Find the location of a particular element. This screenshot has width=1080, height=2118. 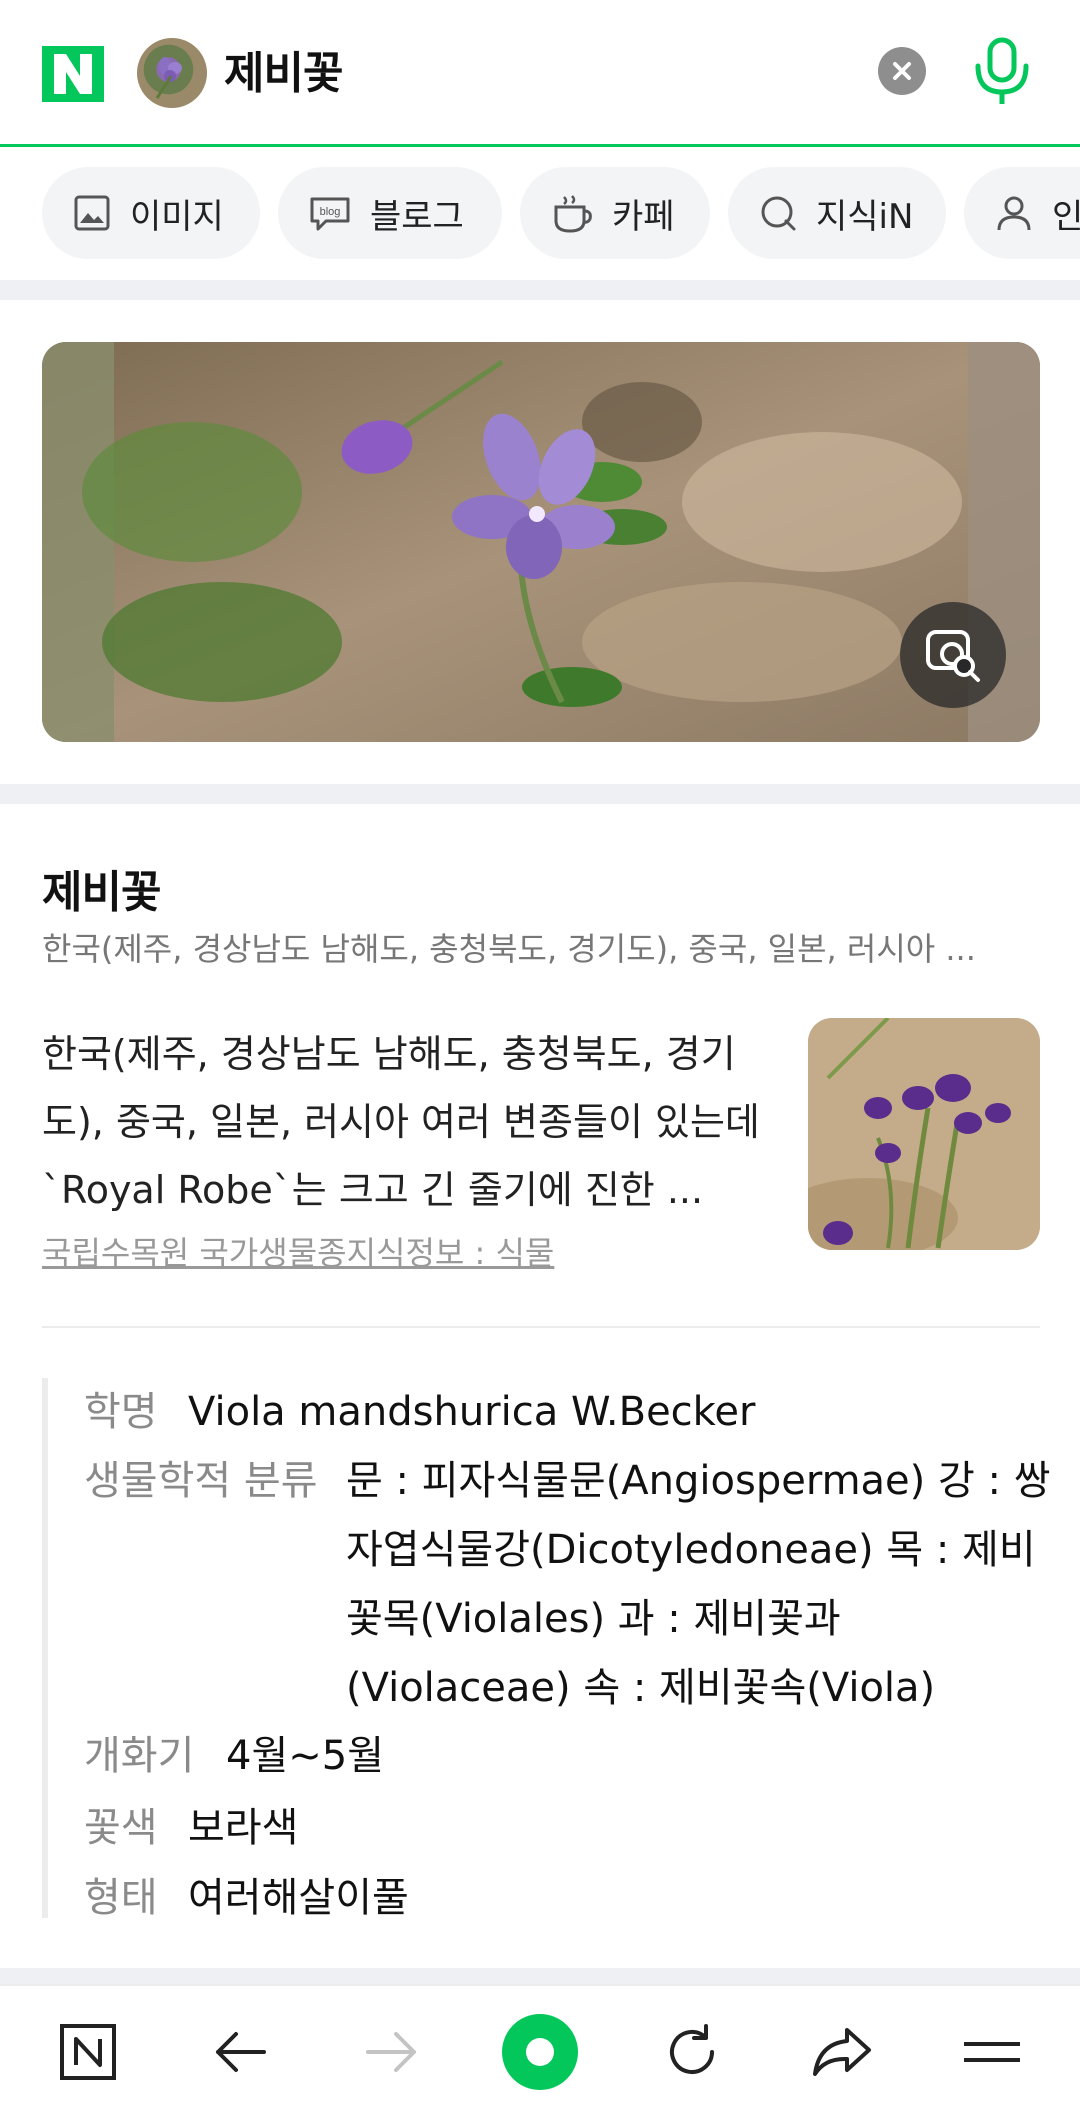

scientific-value: Viola mandshurica W.Becker is located at coordinates (472, 1412).